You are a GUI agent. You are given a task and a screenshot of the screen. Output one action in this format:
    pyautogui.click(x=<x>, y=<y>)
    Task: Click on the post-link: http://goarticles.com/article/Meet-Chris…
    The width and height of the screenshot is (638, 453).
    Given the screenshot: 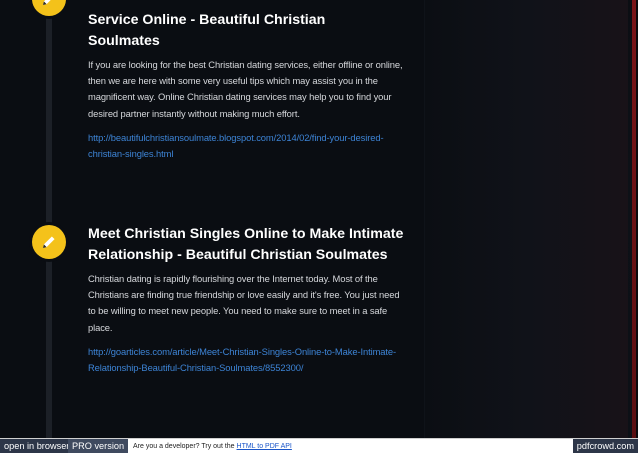 What is the action you would take?
    pyautogui.click(x=248, y=360)
    